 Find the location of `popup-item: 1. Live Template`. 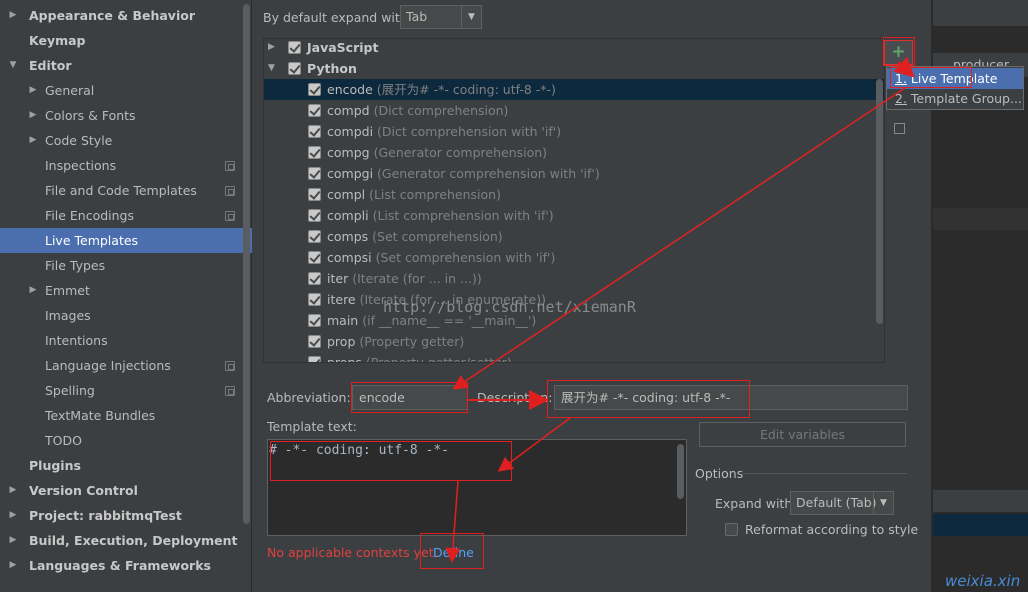

popup-item: 1. Live Template is located at coordinates (955, 78).